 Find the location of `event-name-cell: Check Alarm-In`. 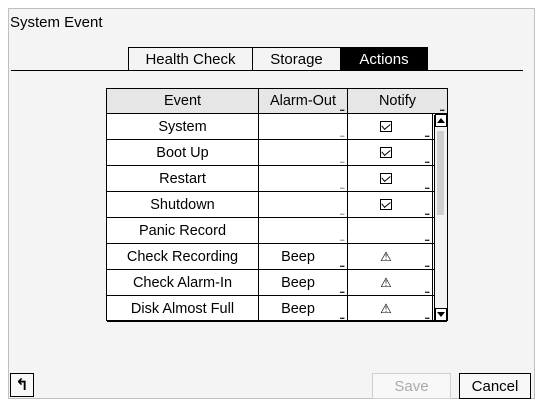

event-name-cell: Check Alarm-In is located at coordinates (183, 282).